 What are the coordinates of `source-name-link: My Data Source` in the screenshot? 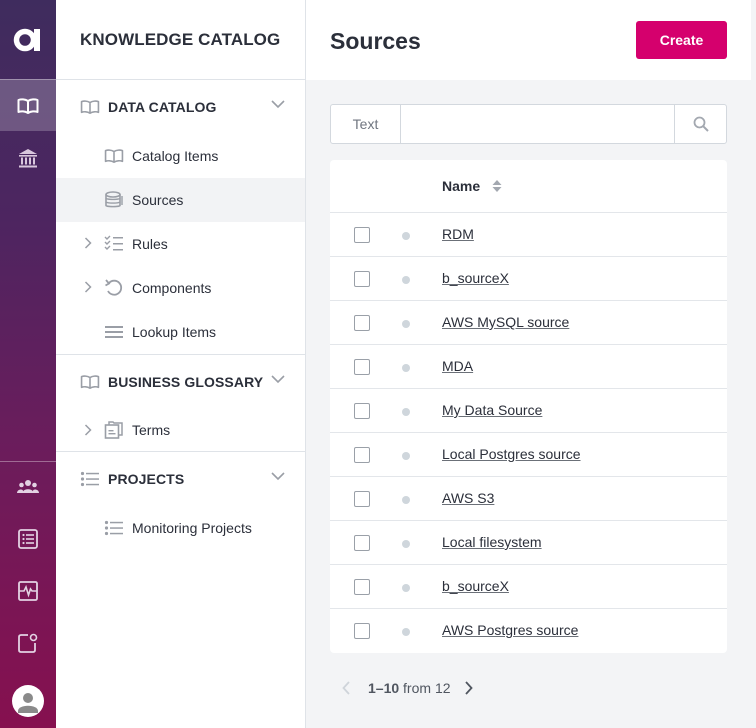 It's located at (492, 410).